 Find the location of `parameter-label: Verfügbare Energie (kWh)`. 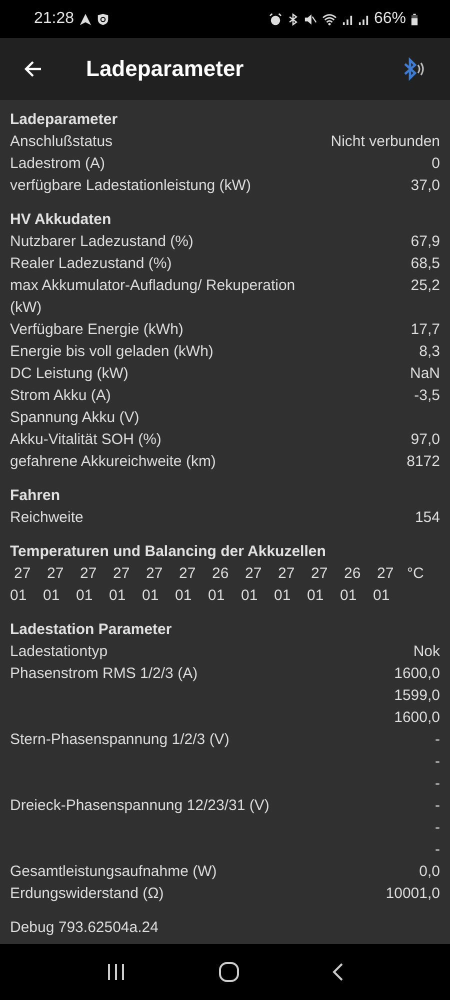

parameter-label: Verfügbare Energie (kWh) is located at coordinates (97, 330).